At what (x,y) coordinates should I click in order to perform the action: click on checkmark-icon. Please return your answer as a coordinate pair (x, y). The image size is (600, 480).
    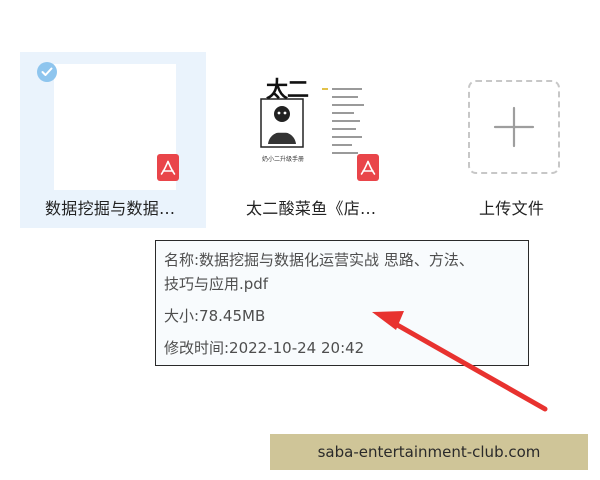
    Looking at the image, I should click on (47, 72).